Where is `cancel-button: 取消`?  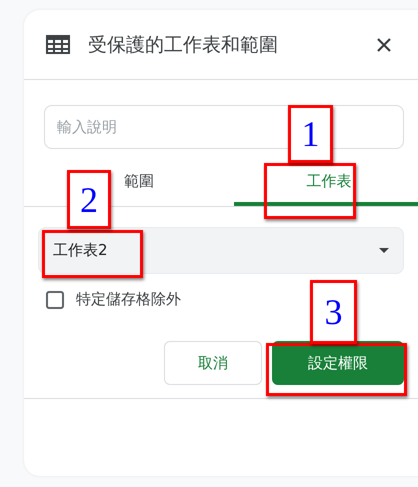 cancel-button: 取消 is located at coordinates (213, 363).